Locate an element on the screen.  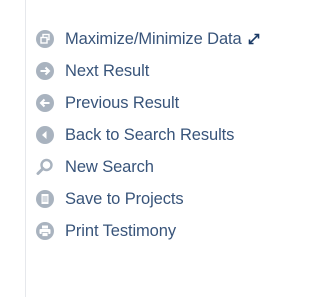
document-icon is located at coordinates (45, 199).